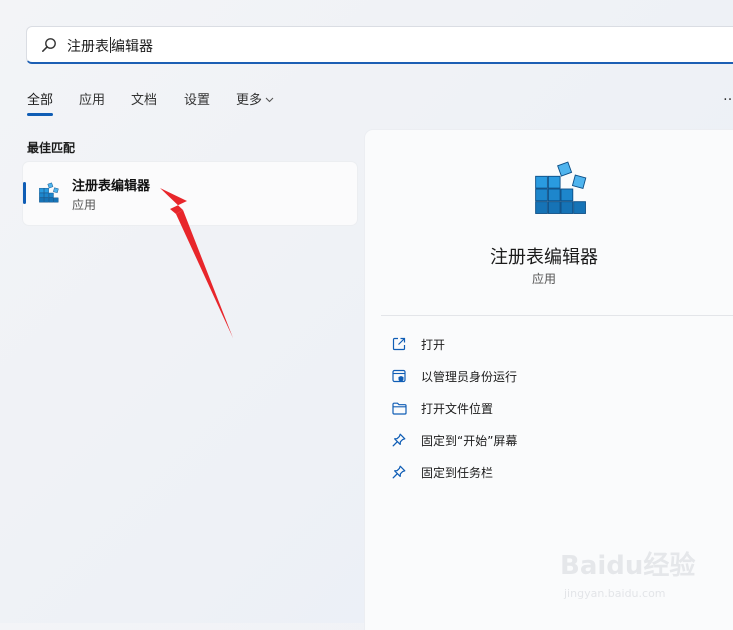 Image resolution: width=733 pixels, height=630 pixels. Describe the element at coordinates (269, 99) in the screenshot. I see `chevron-down-icon` at that location.